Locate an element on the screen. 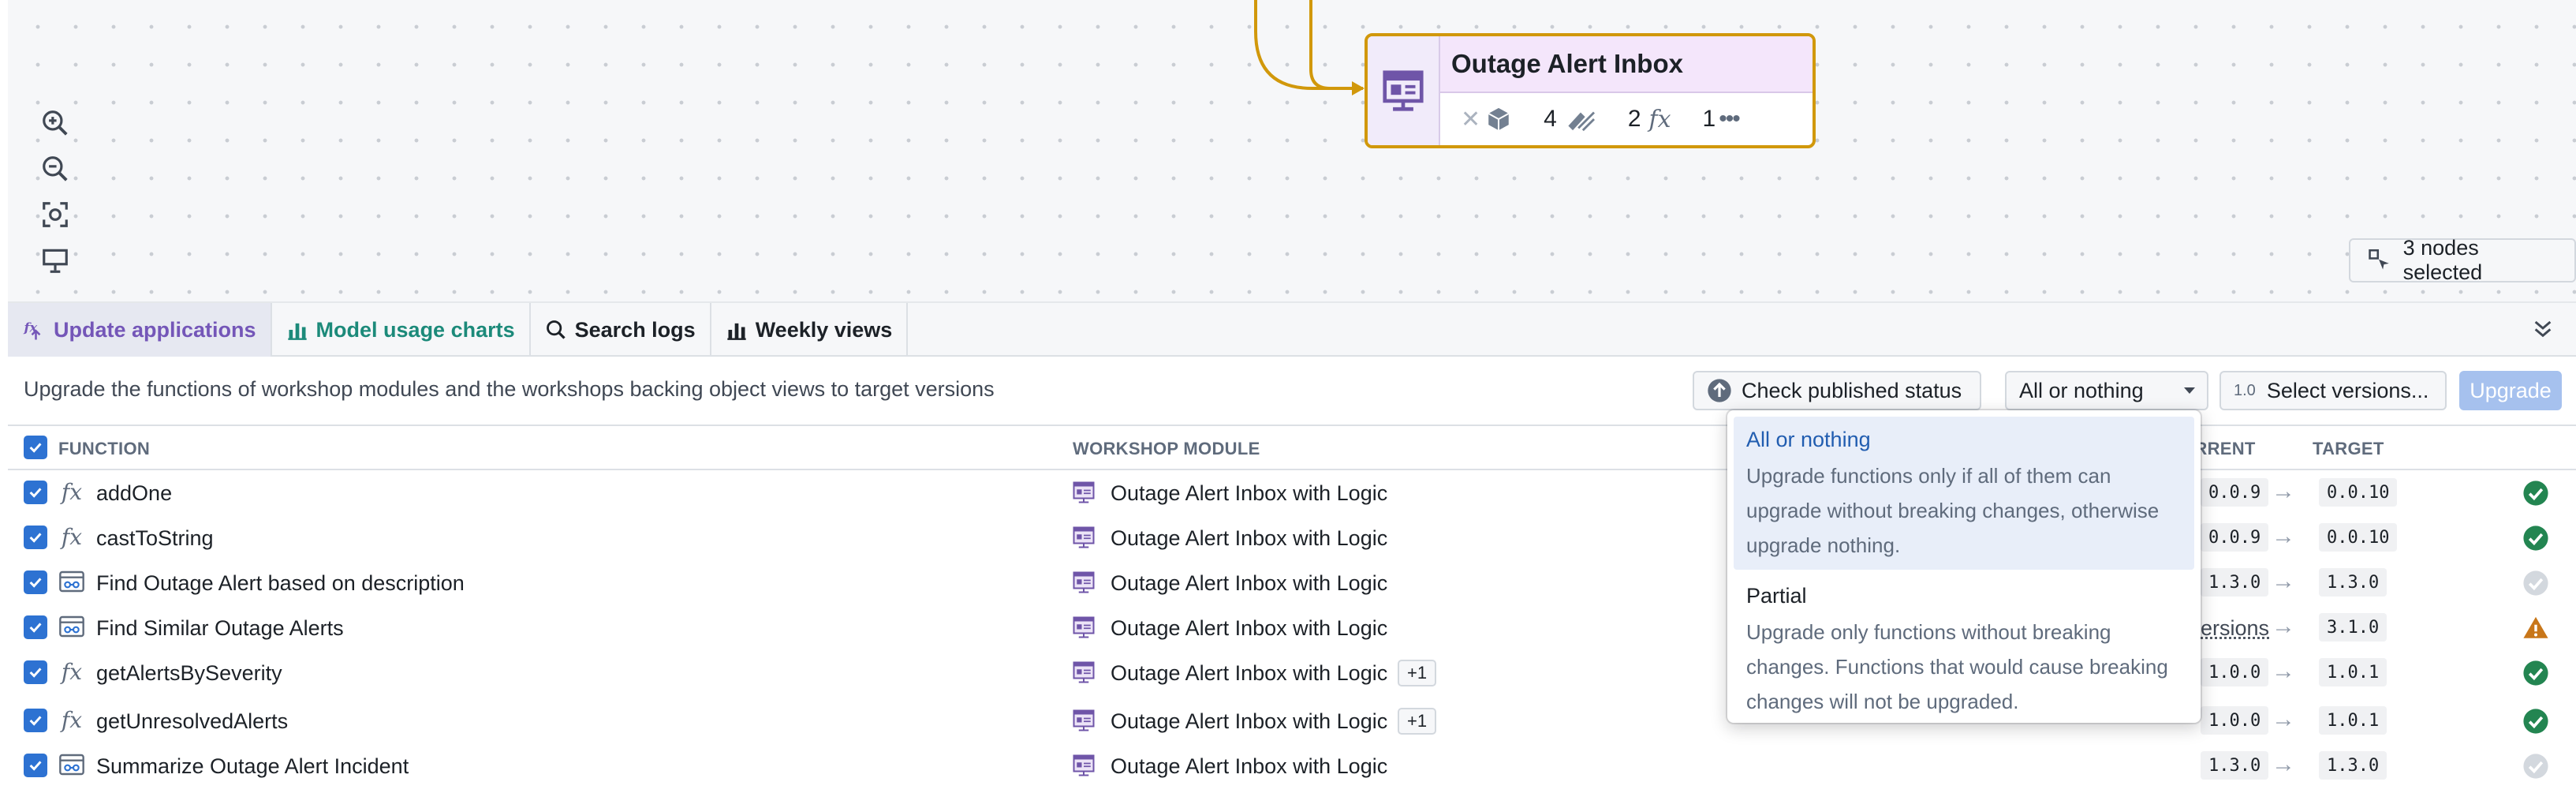  upgrade-mode-select: All or nothing is located at coordinates (2106, 390).